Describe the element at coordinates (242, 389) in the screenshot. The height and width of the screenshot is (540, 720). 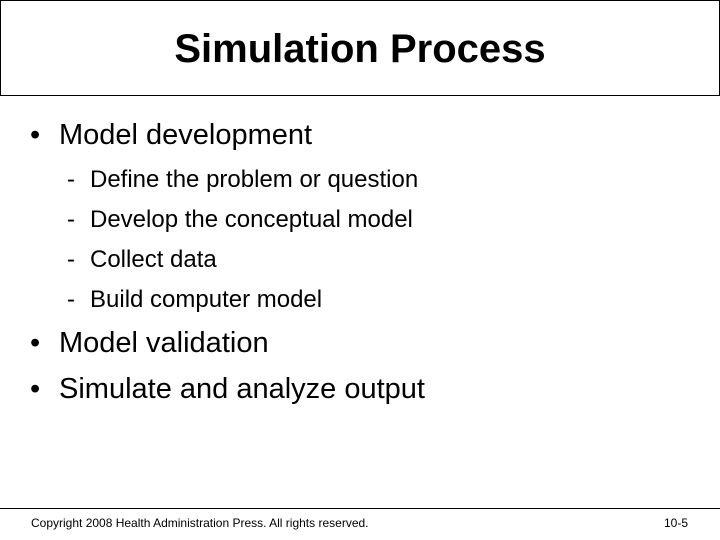
I see `bullet-text: Simulate and analyze output` at that location.